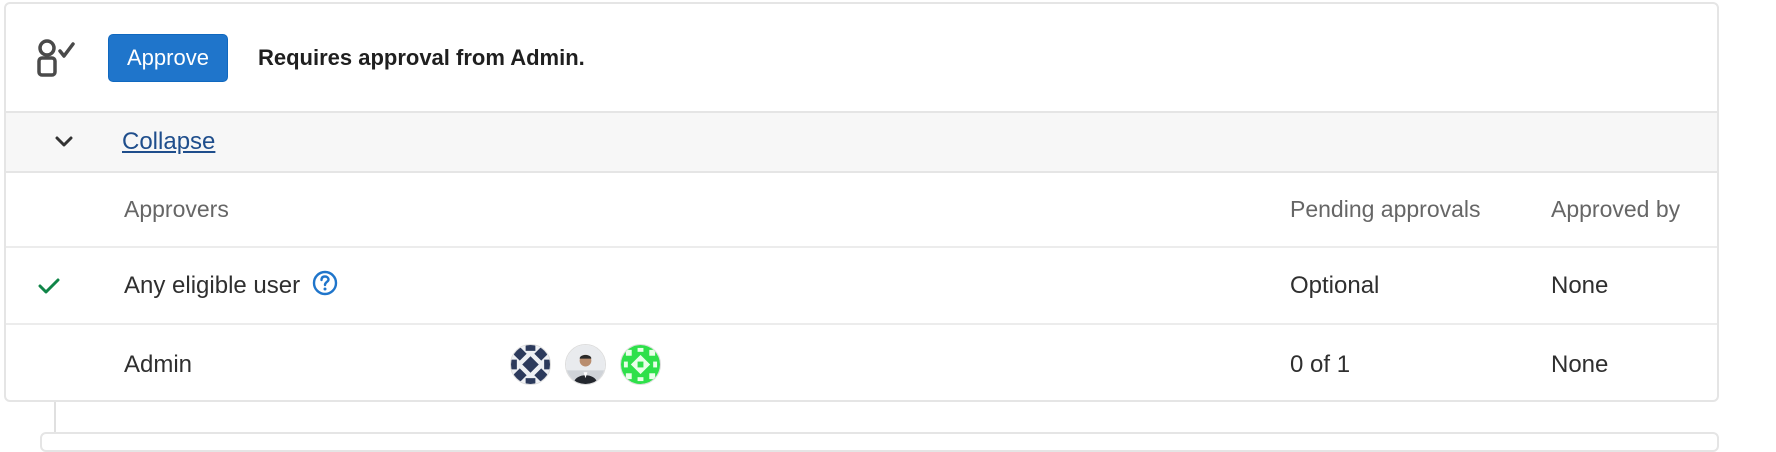  Describe the element at coordinates (879, 442) in the screenshot. I see `next-widget-card` at that location.